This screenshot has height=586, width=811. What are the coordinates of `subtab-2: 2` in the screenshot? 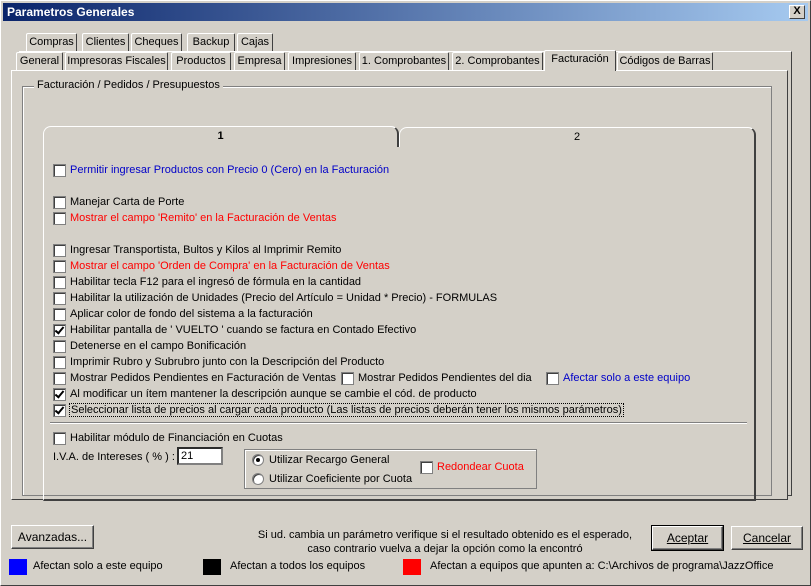 It's located at (577, 137).